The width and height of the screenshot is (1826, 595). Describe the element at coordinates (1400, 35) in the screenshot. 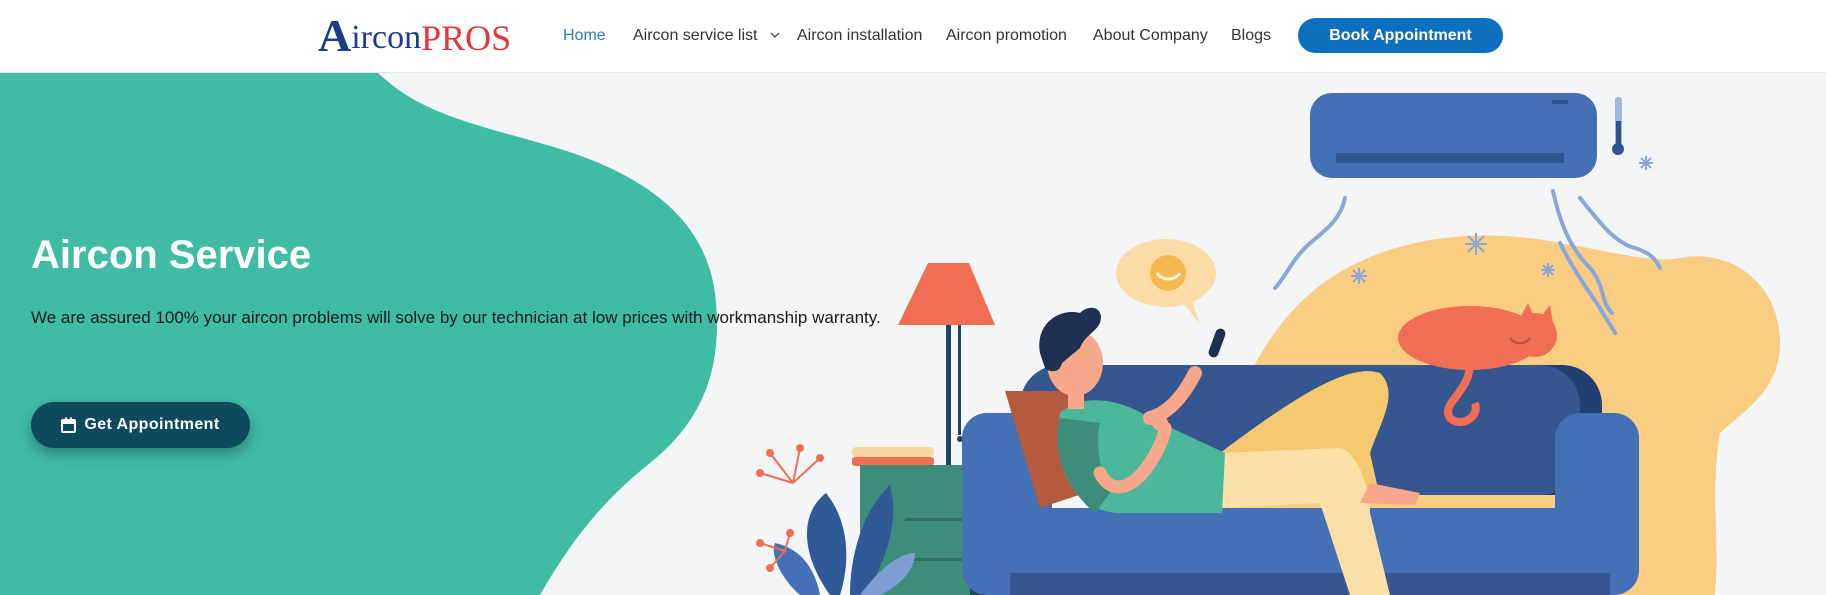

I see `book-appointment-button: Book Appointment` at that location.